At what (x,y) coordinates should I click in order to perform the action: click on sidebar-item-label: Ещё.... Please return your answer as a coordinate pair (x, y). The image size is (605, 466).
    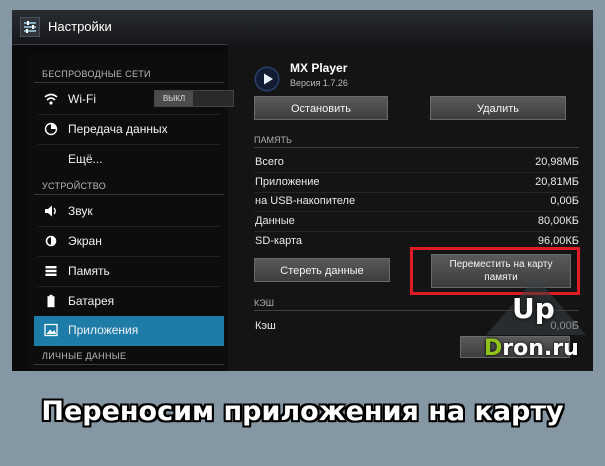
    Looking at the image, I should click on (85, 159).